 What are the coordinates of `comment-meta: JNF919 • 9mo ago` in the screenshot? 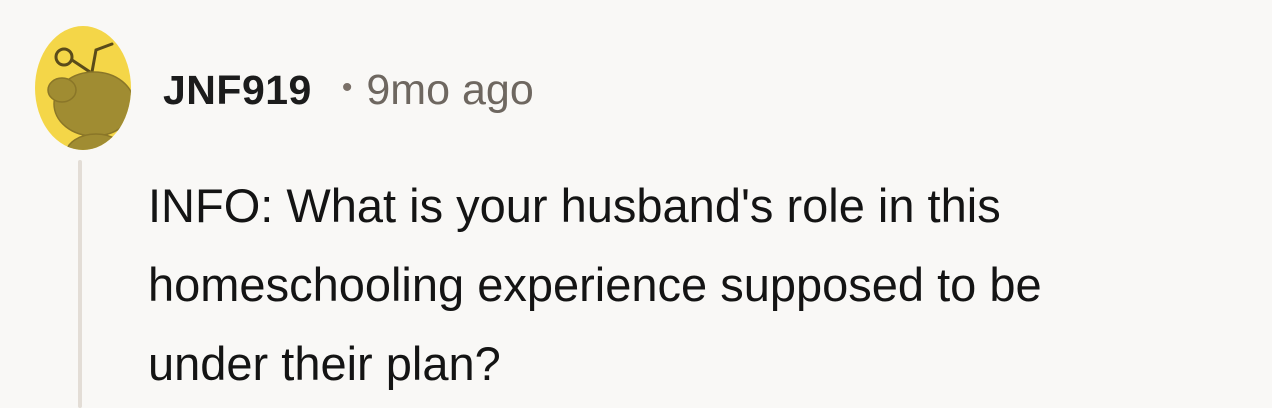 It's located at (348, 90).